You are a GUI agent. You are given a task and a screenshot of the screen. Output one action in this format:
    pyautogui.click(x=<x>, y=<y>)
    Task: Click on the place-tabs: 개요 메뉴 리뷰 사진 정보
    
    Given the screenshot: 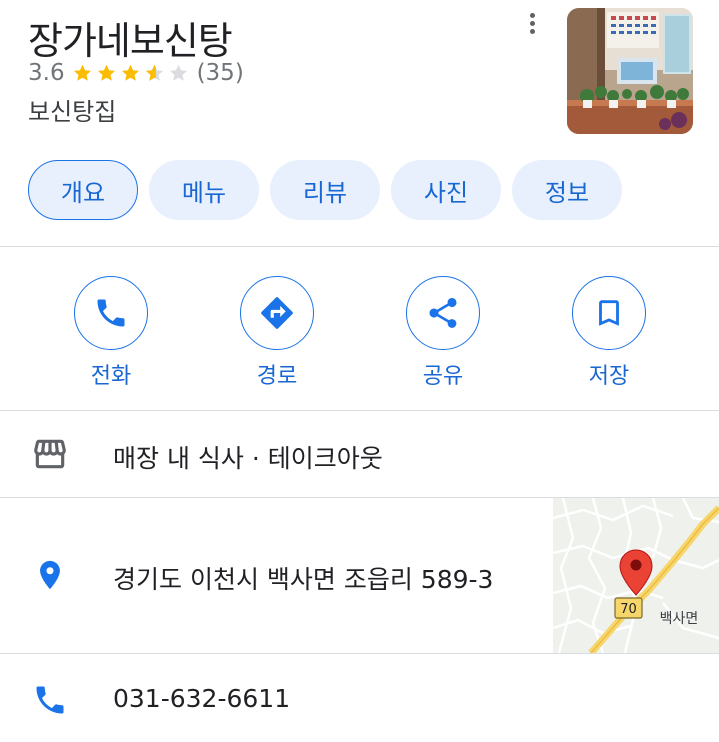 What is the action you would take?
    pyautogui.click(x=325, y=190)
    